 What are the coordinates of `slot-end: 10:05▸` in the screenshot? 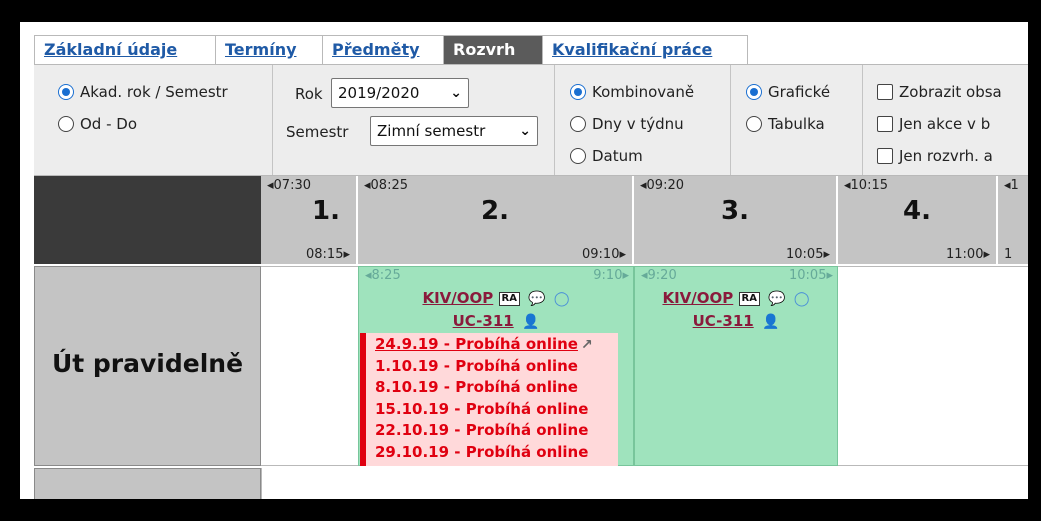 It's located at (808, 254).